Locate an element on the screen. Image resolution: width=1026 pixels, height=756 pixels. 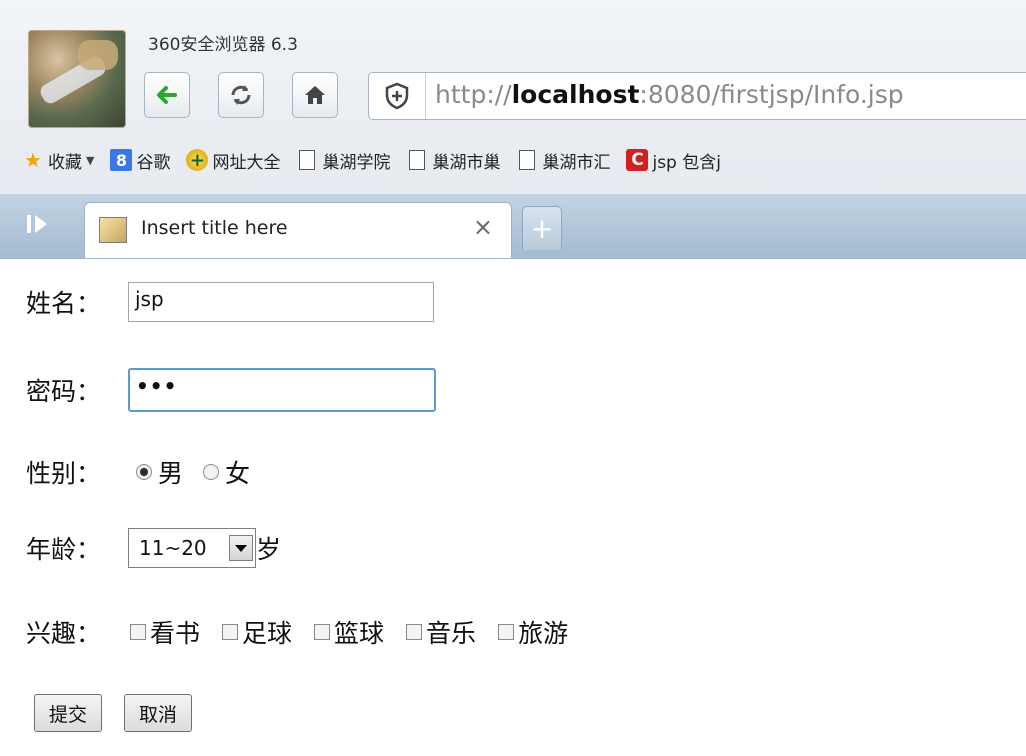
home-button is located at coordinates (315, 95).